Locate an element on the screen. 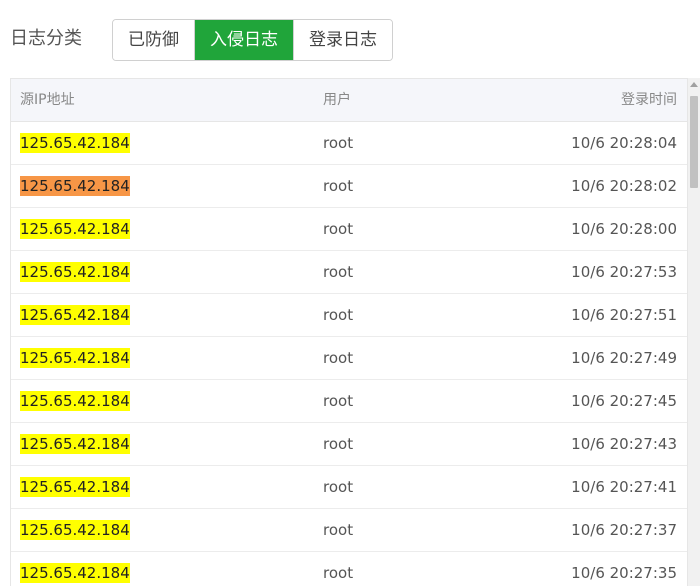  row-login-time: 10/6 20:27:37 is located at coordinates (624, 530).